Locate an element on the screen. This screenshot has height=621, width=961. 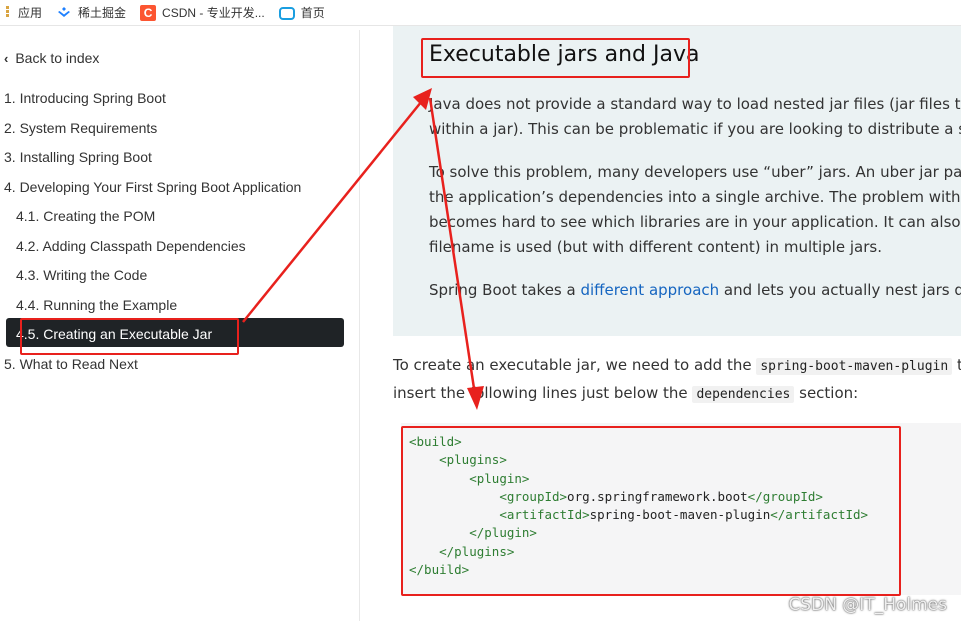
toc-item-writing-code: 4.3. Writing the Code is located at coordinates (180, 282).